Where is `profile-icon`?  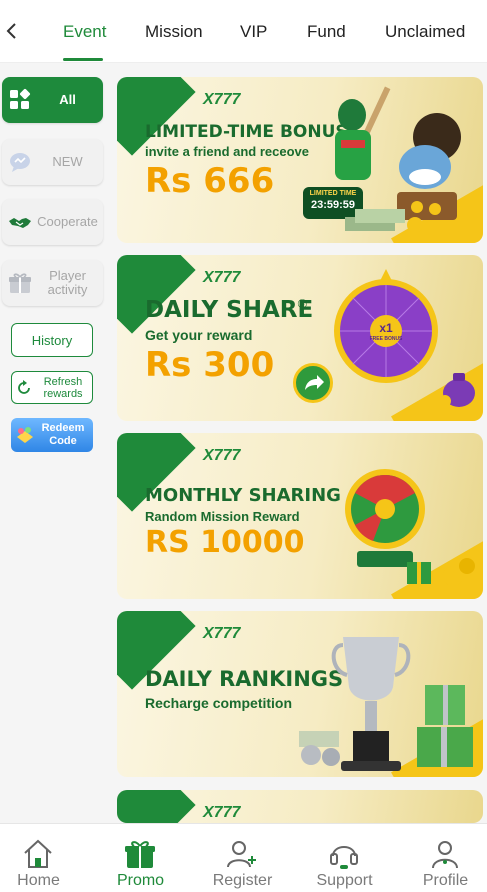
profile-icon is located at coordinates (445, 854).